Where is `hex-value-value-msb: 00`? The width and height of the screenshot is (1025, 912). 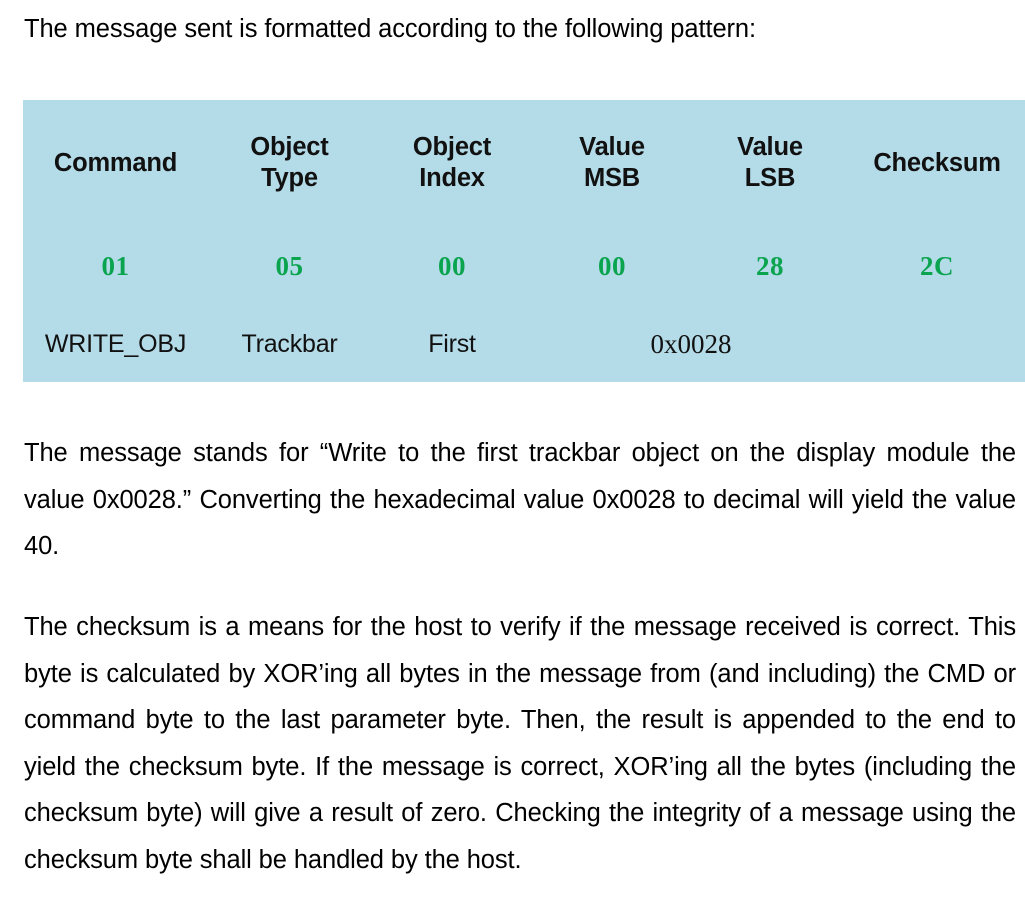 hex-value-value-msb: 00 is located at coordinates (612, 265).